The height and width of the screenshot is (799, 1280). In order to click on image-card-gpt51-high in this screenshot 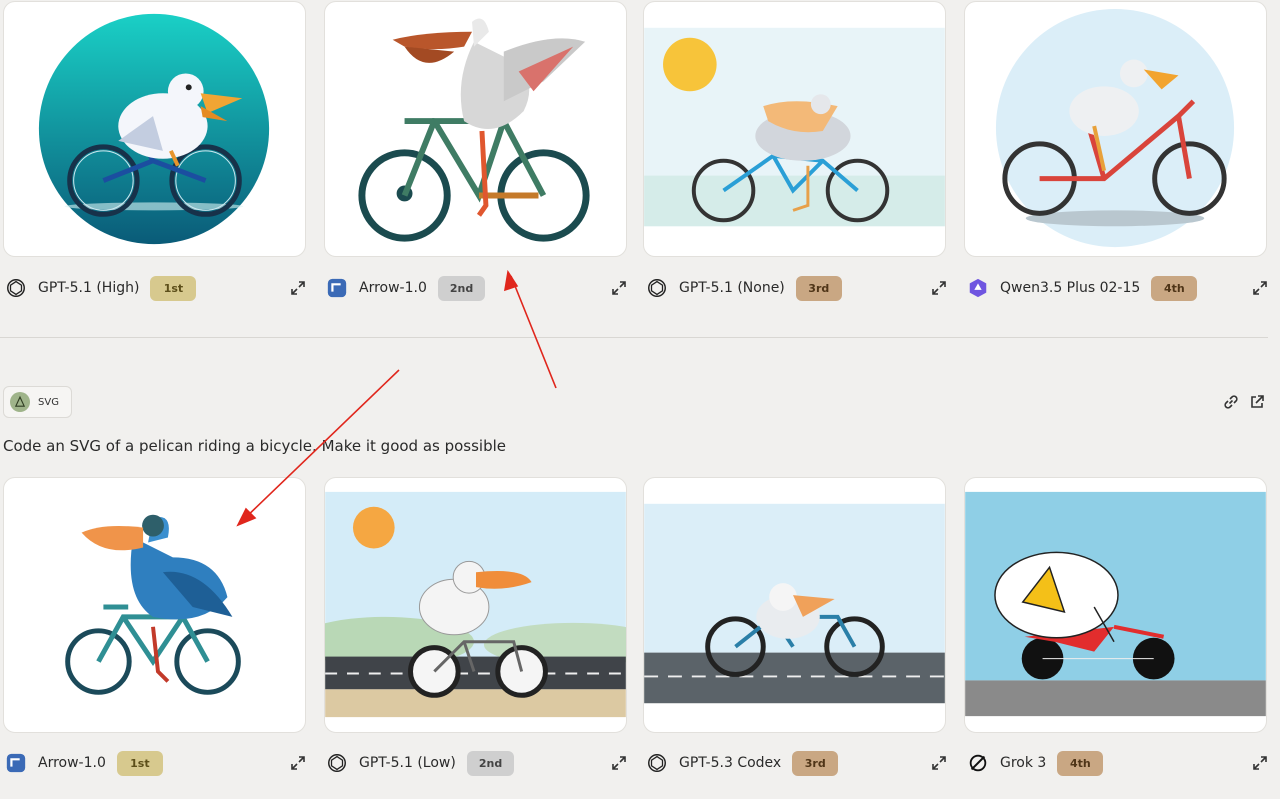, I will do `click(154, 129)`.